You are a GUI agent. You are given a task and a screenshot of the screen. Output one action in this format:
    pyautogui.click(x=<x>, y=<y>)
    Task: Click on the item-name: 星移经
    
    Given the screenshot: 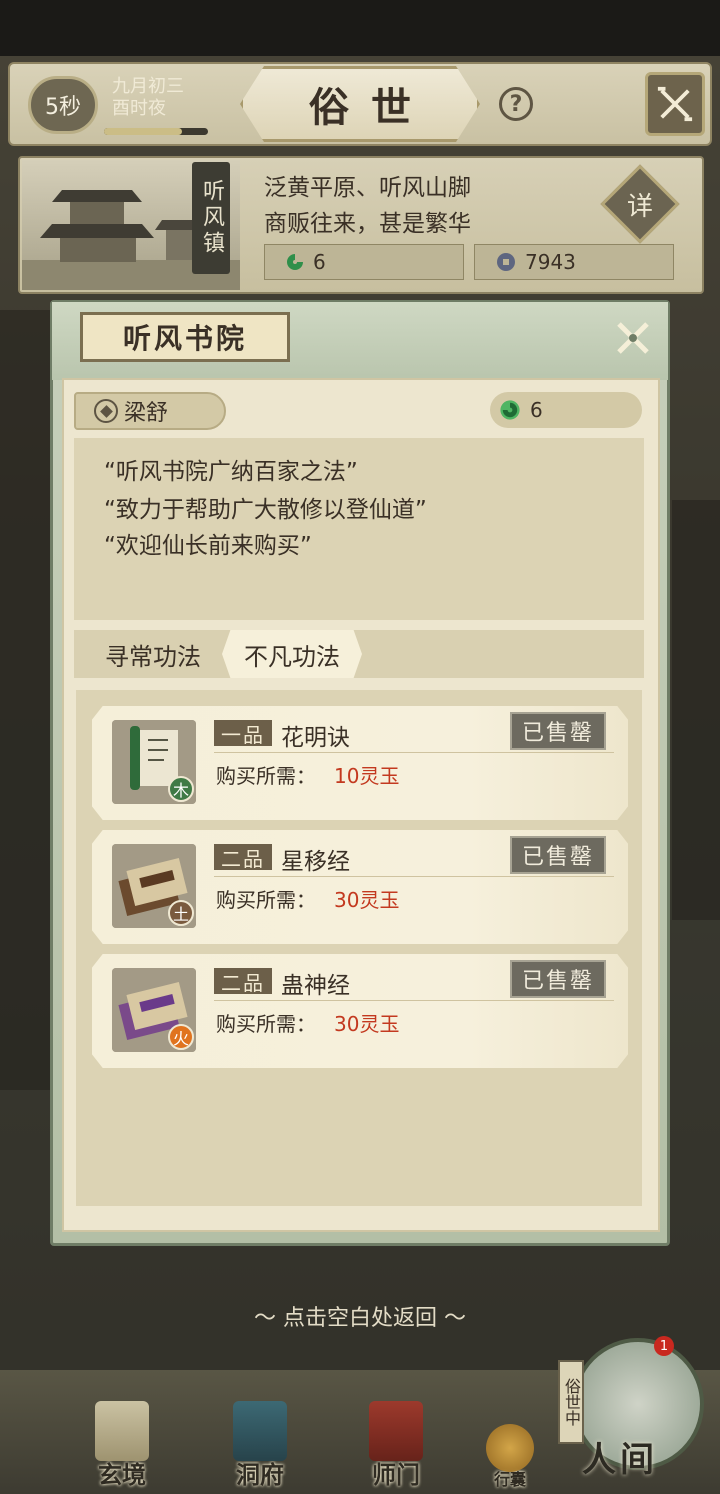 What is the action you would take?
    pyautogui.click(x=315, y=862)
    